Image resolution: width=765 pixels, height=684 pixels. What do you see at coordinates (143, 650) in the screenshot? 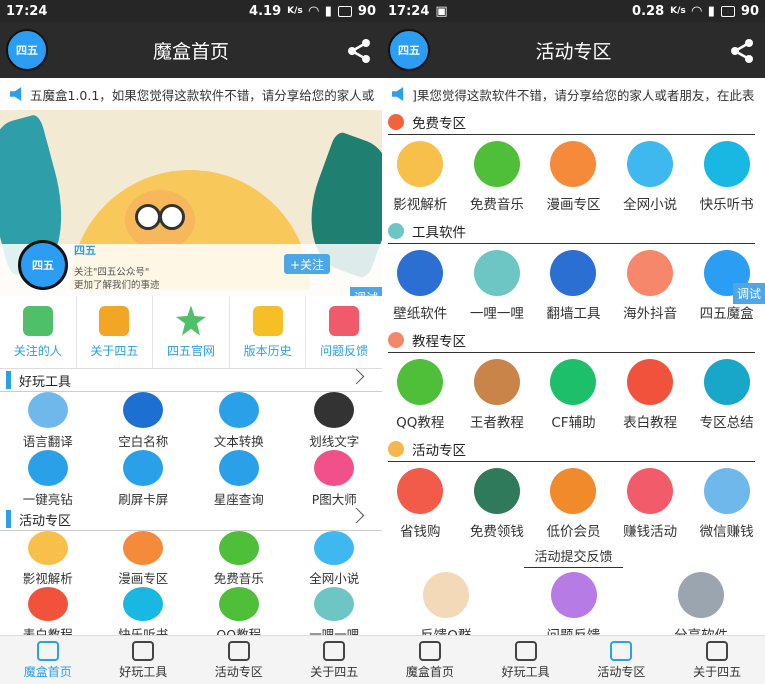
I see `grid-icon` at bounding box center [143, 650].